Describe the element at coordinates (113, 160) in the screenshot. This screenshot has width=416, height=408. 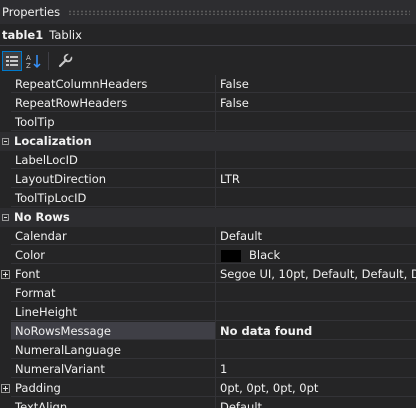
I see `property-name: LabelLocID` at that location.